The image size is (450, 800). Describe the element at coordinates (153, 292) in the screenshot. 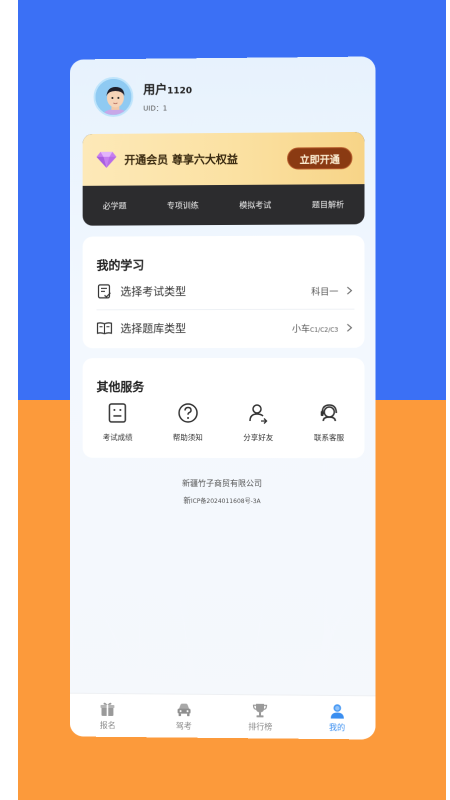

I see `select-exam-type-label: 选择考试类型` at that location.